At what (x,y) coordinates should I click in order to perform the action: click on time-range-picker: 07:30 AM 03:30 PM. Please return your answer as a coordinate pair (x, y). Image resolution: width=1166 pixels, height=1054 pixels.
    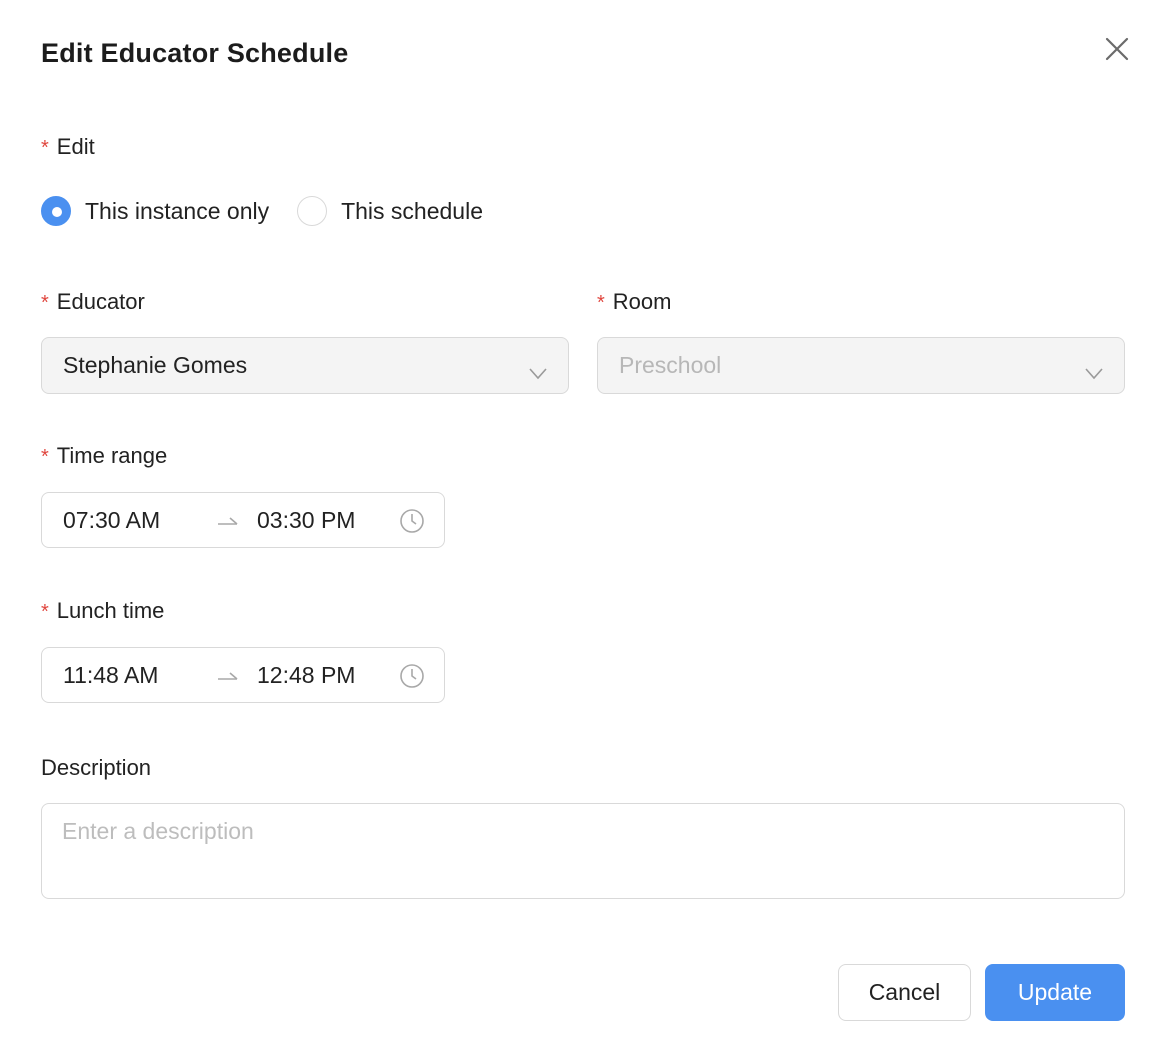
    Looking at the image, I should click on (243, 520).